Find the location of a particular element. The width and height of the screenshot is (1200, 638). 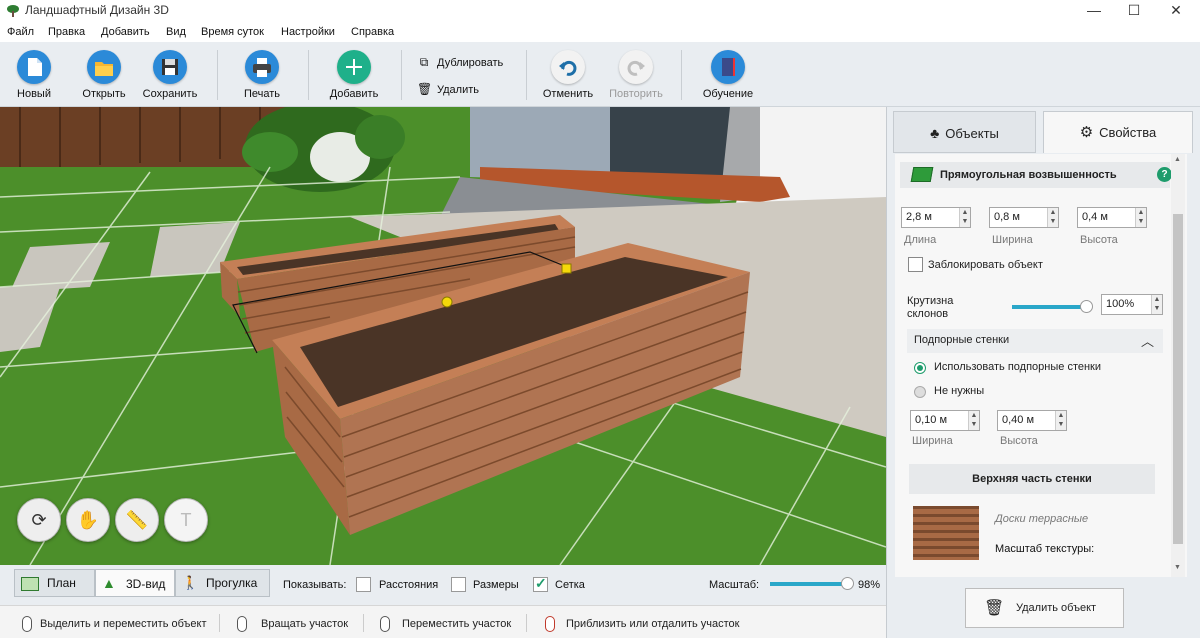

undo-button: Отменить is located at coordinates (568, 75).